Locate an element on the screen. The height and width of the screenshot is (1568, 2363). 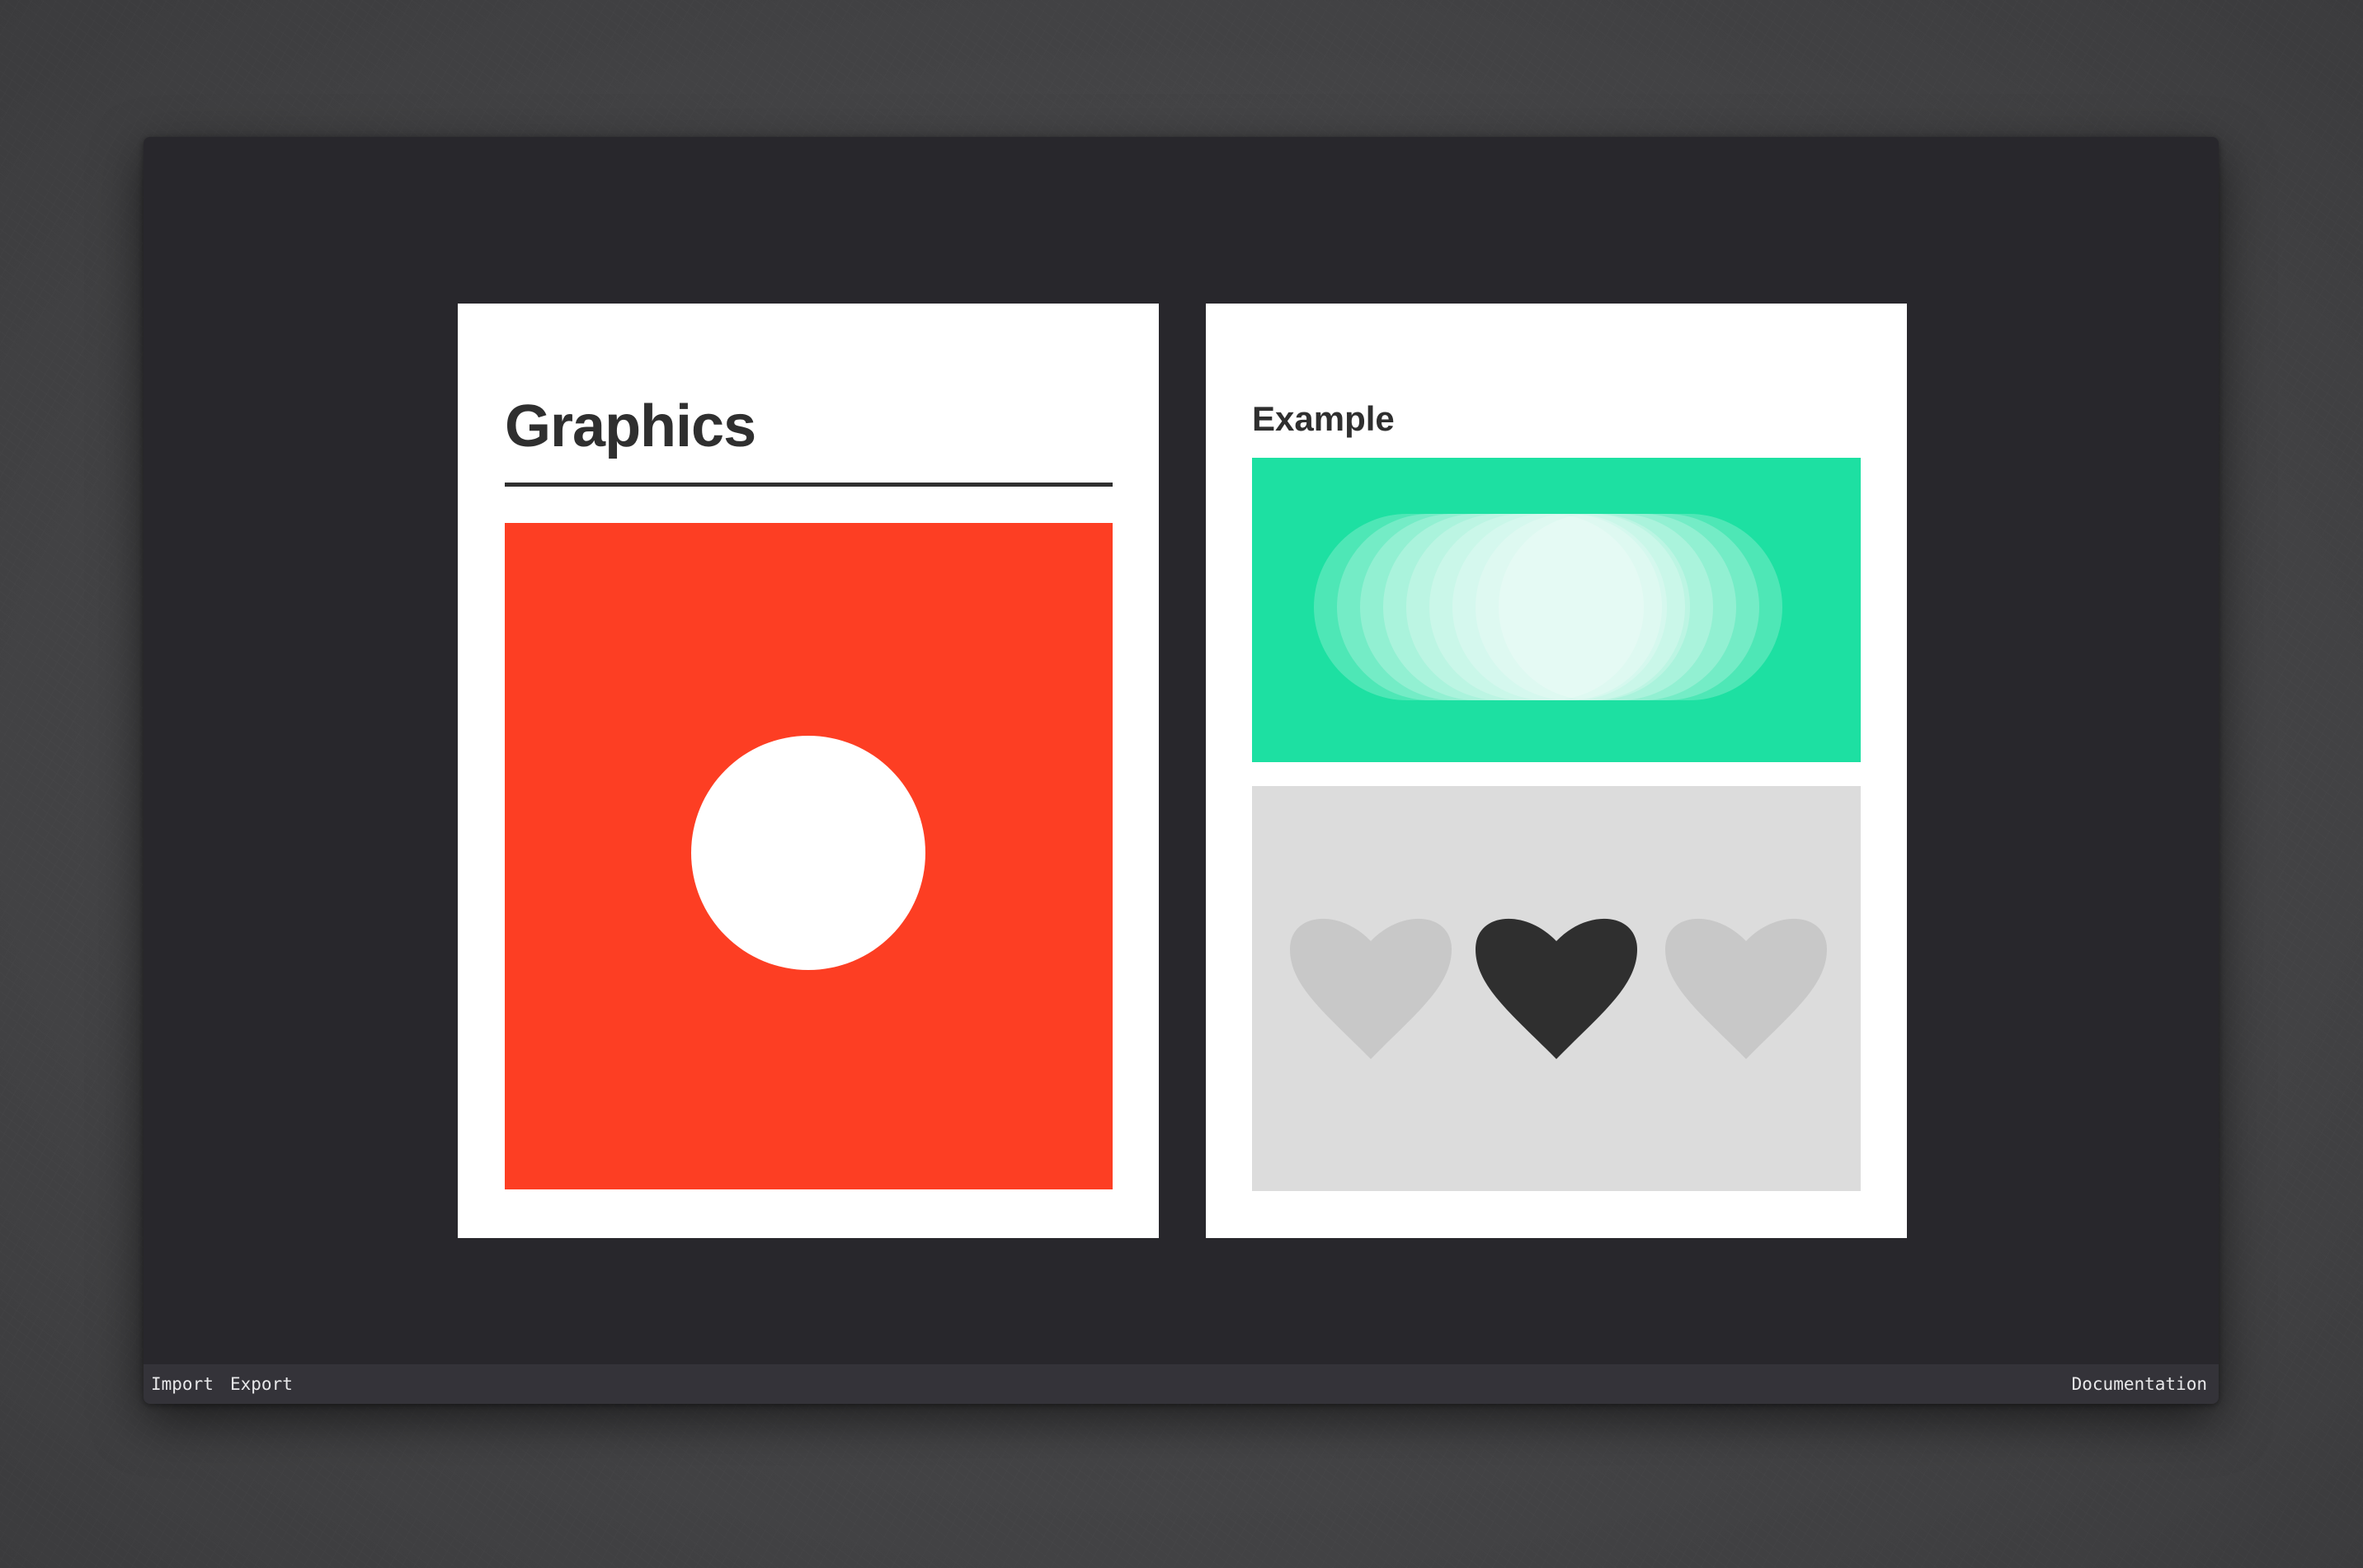
hearts-svg is located at coordinates (1558, 988).